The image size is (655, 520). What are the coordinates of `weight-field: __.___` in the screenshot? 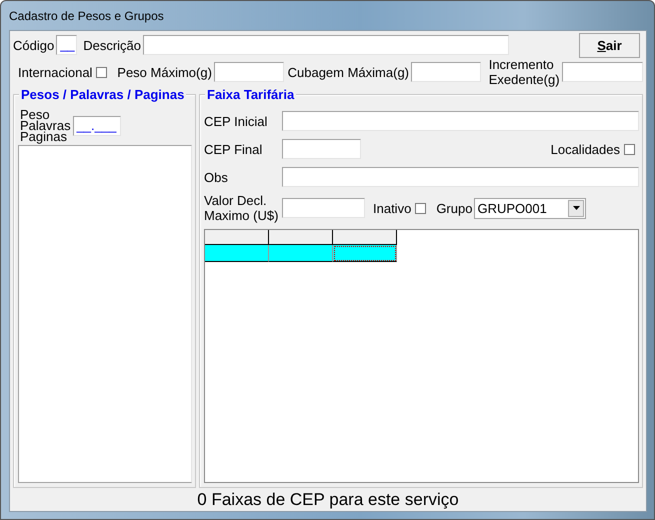 It's located at (96, 126).